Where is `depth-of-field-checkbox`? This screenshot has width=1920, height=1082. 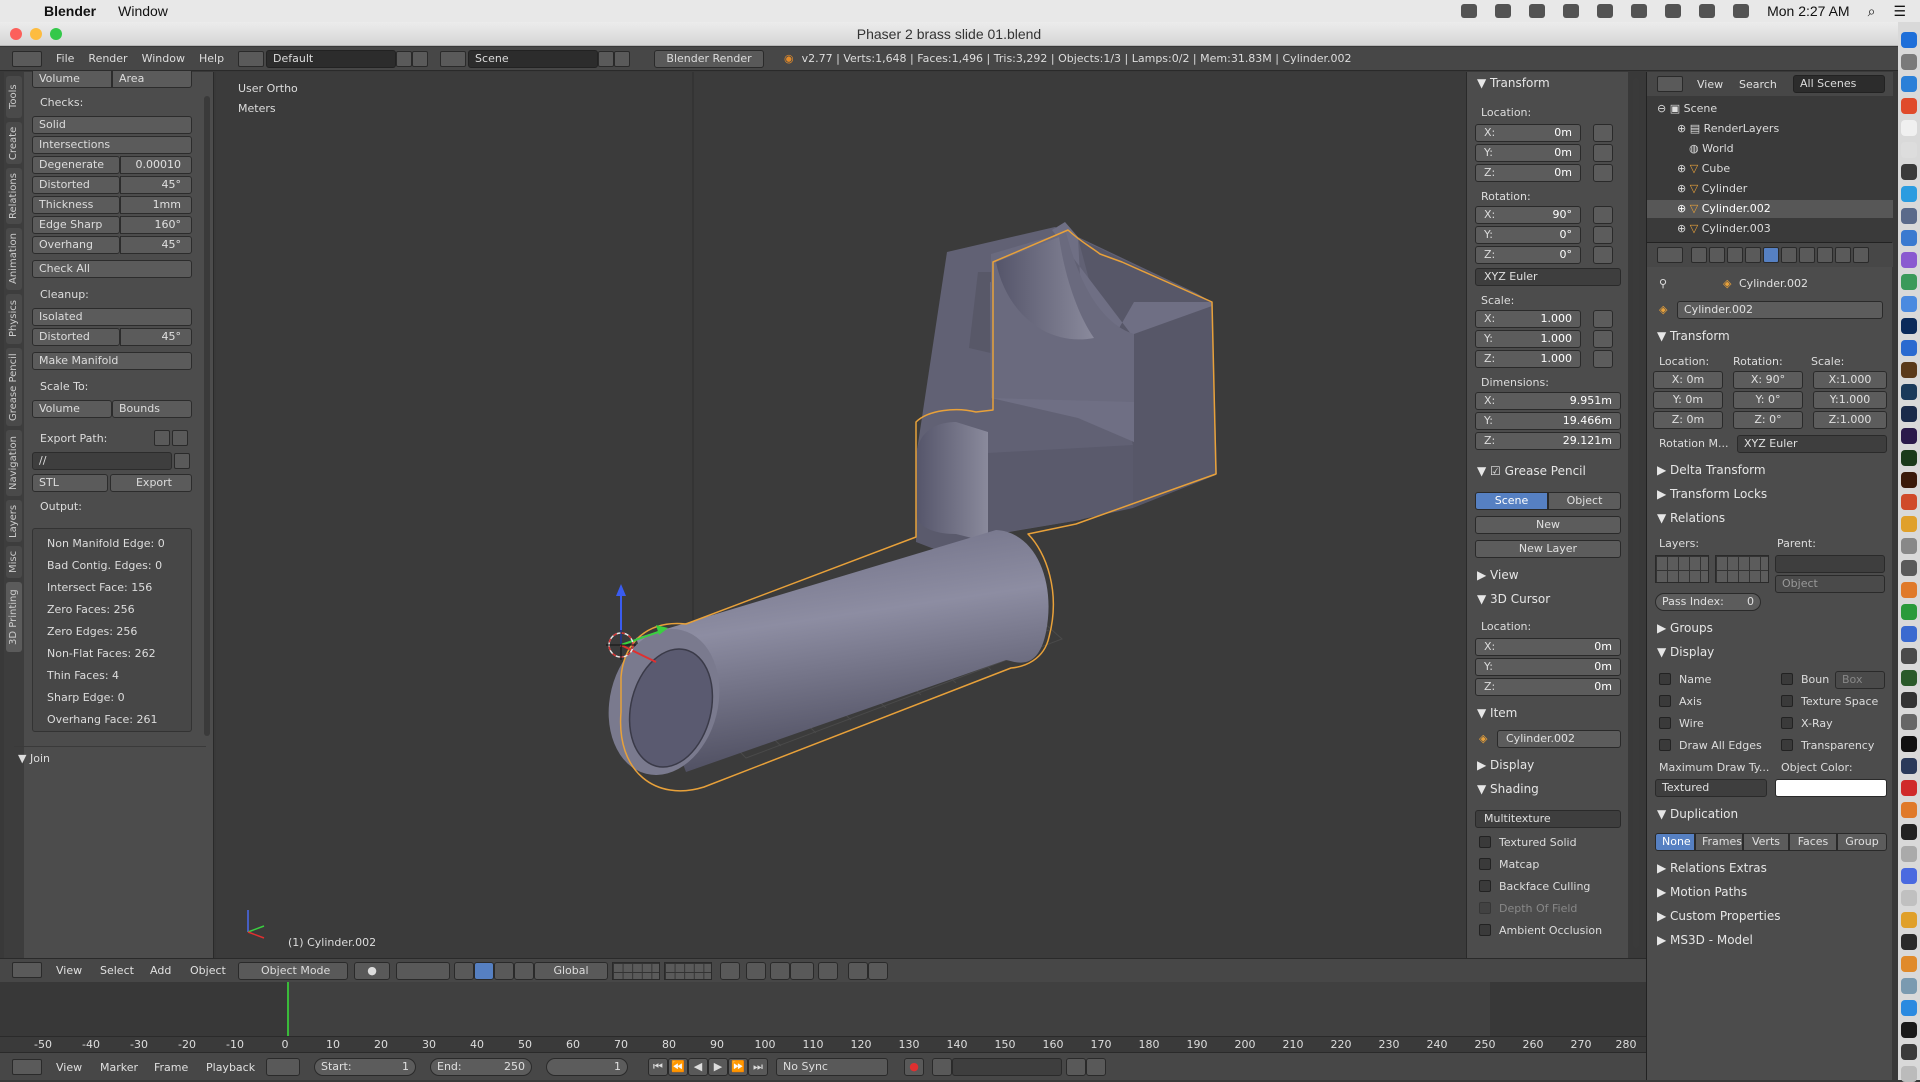
depth-of-field-checkbox is located at coordinates (1485, 908).